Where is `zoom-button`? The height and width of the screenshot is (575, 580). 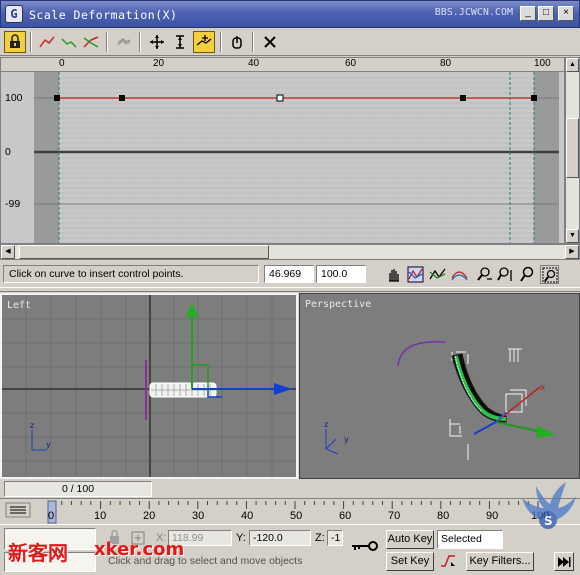 zoom-button is located at coordinates (527, 274).